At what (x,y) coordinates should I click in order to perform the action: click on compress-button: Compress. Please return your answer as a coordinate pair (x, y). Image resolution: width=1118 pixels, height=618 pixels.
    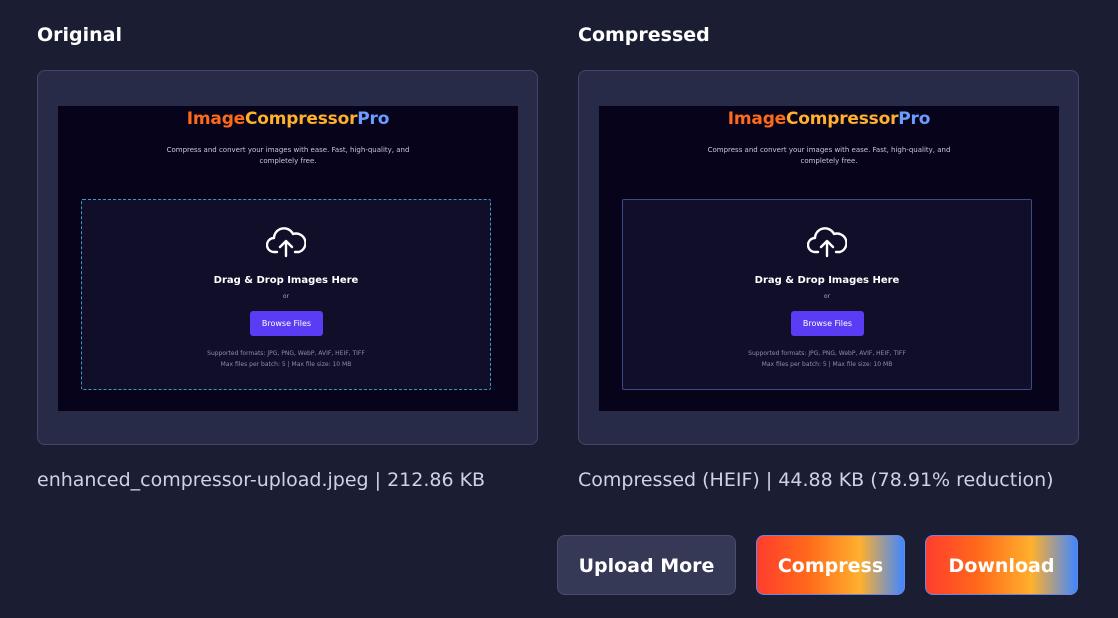
    Looking at the image, I should click on (830, 565).